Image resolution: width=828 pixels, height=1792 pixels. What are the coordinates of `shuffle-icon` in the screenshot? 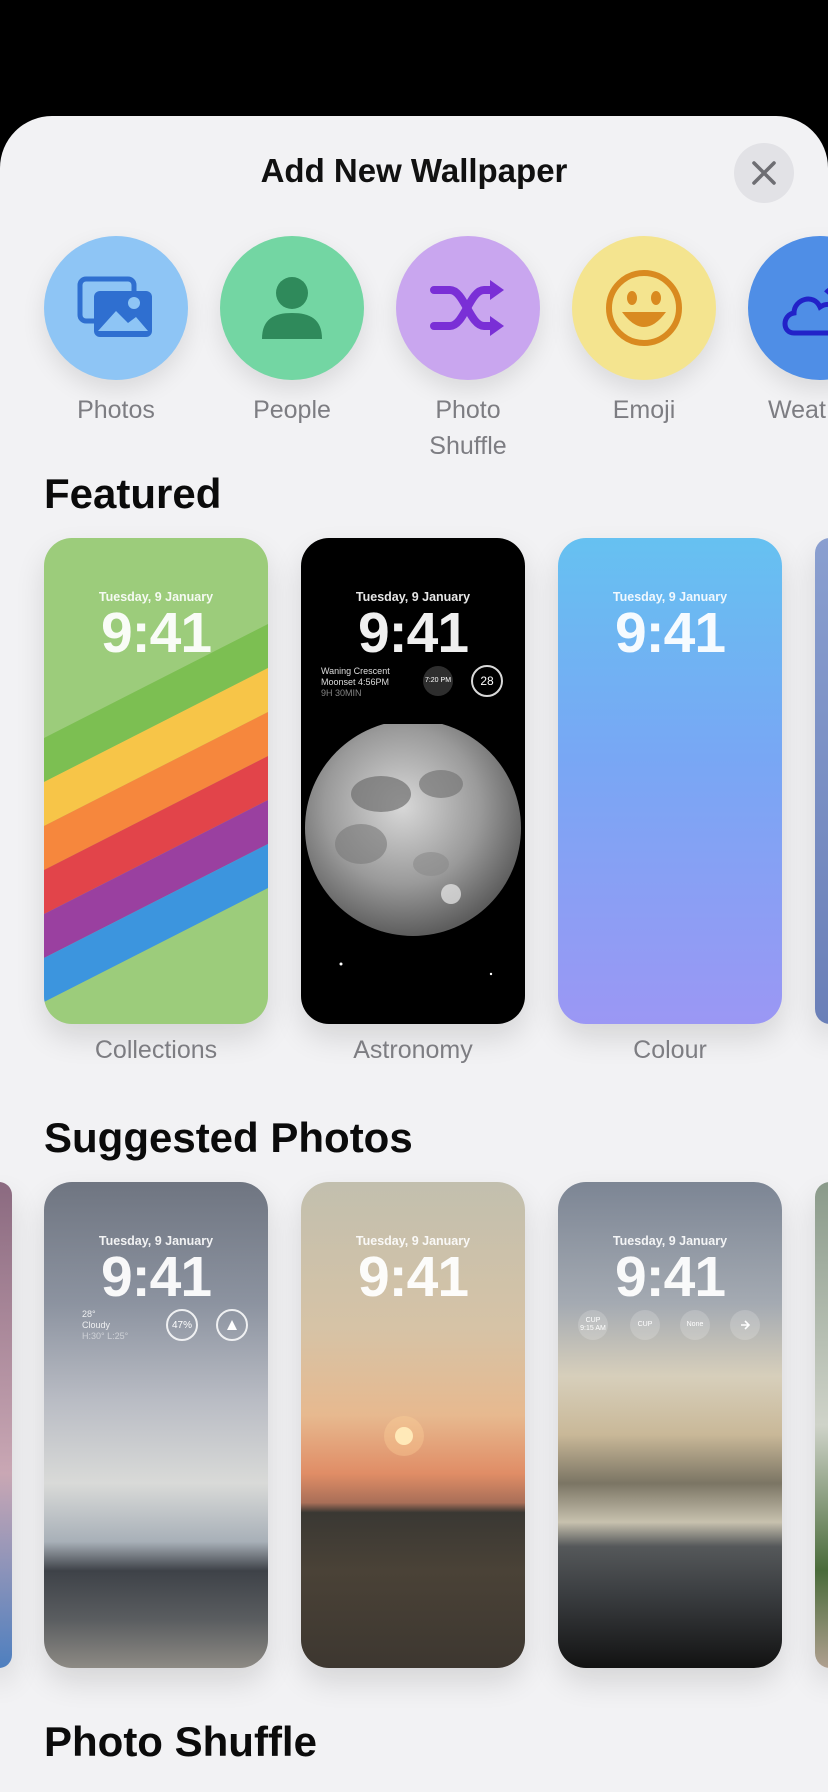 It's located at (467, 308).